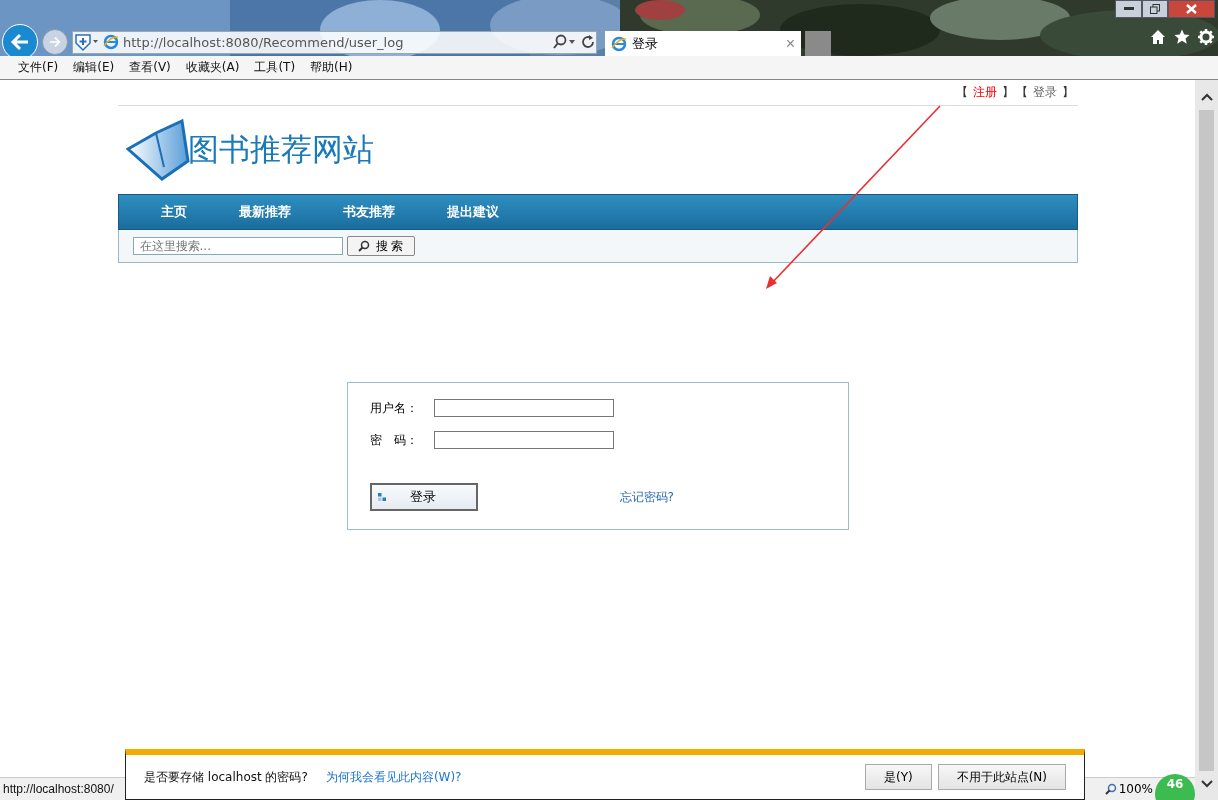  What do you see at coordinates (157, 150) in the screenshot?
I see `book-icon` at bounding box center [157, 150].